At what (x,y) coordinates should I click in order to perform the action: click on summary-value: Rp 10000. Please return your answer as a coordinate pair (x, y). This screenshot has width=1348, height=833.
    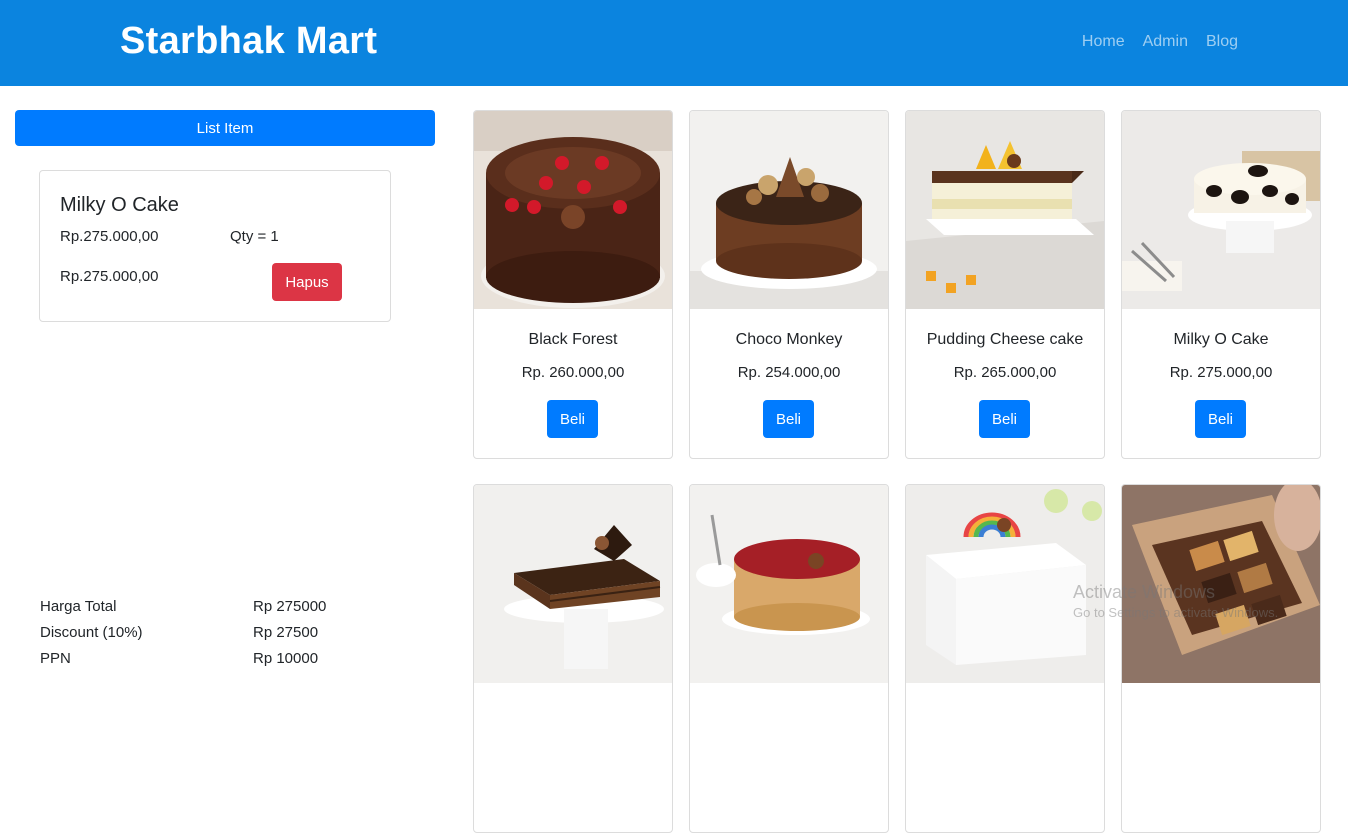
    Looking at the image, I should click on (286, 658).